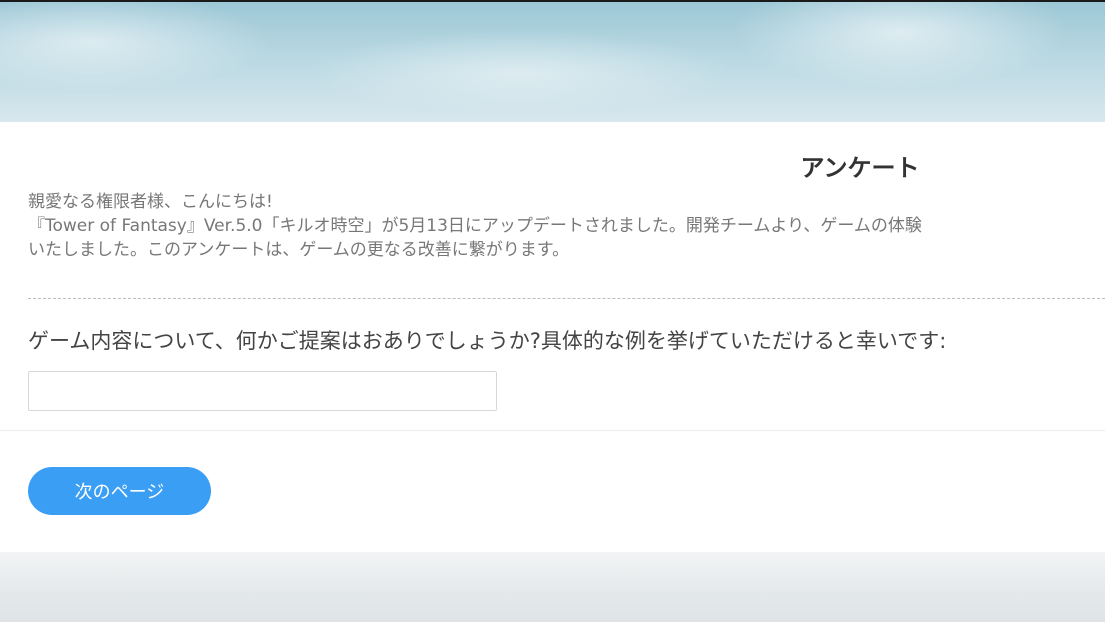  I want to click on next-page-button: 次のページ, so click(119, 491).